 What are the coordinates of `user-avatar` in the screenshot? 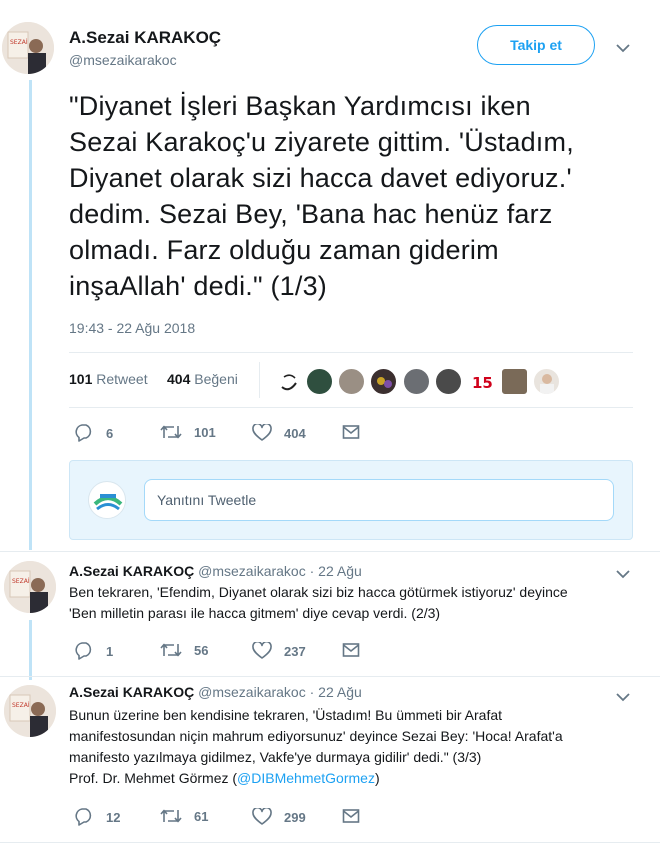 It's located at (107, 500).